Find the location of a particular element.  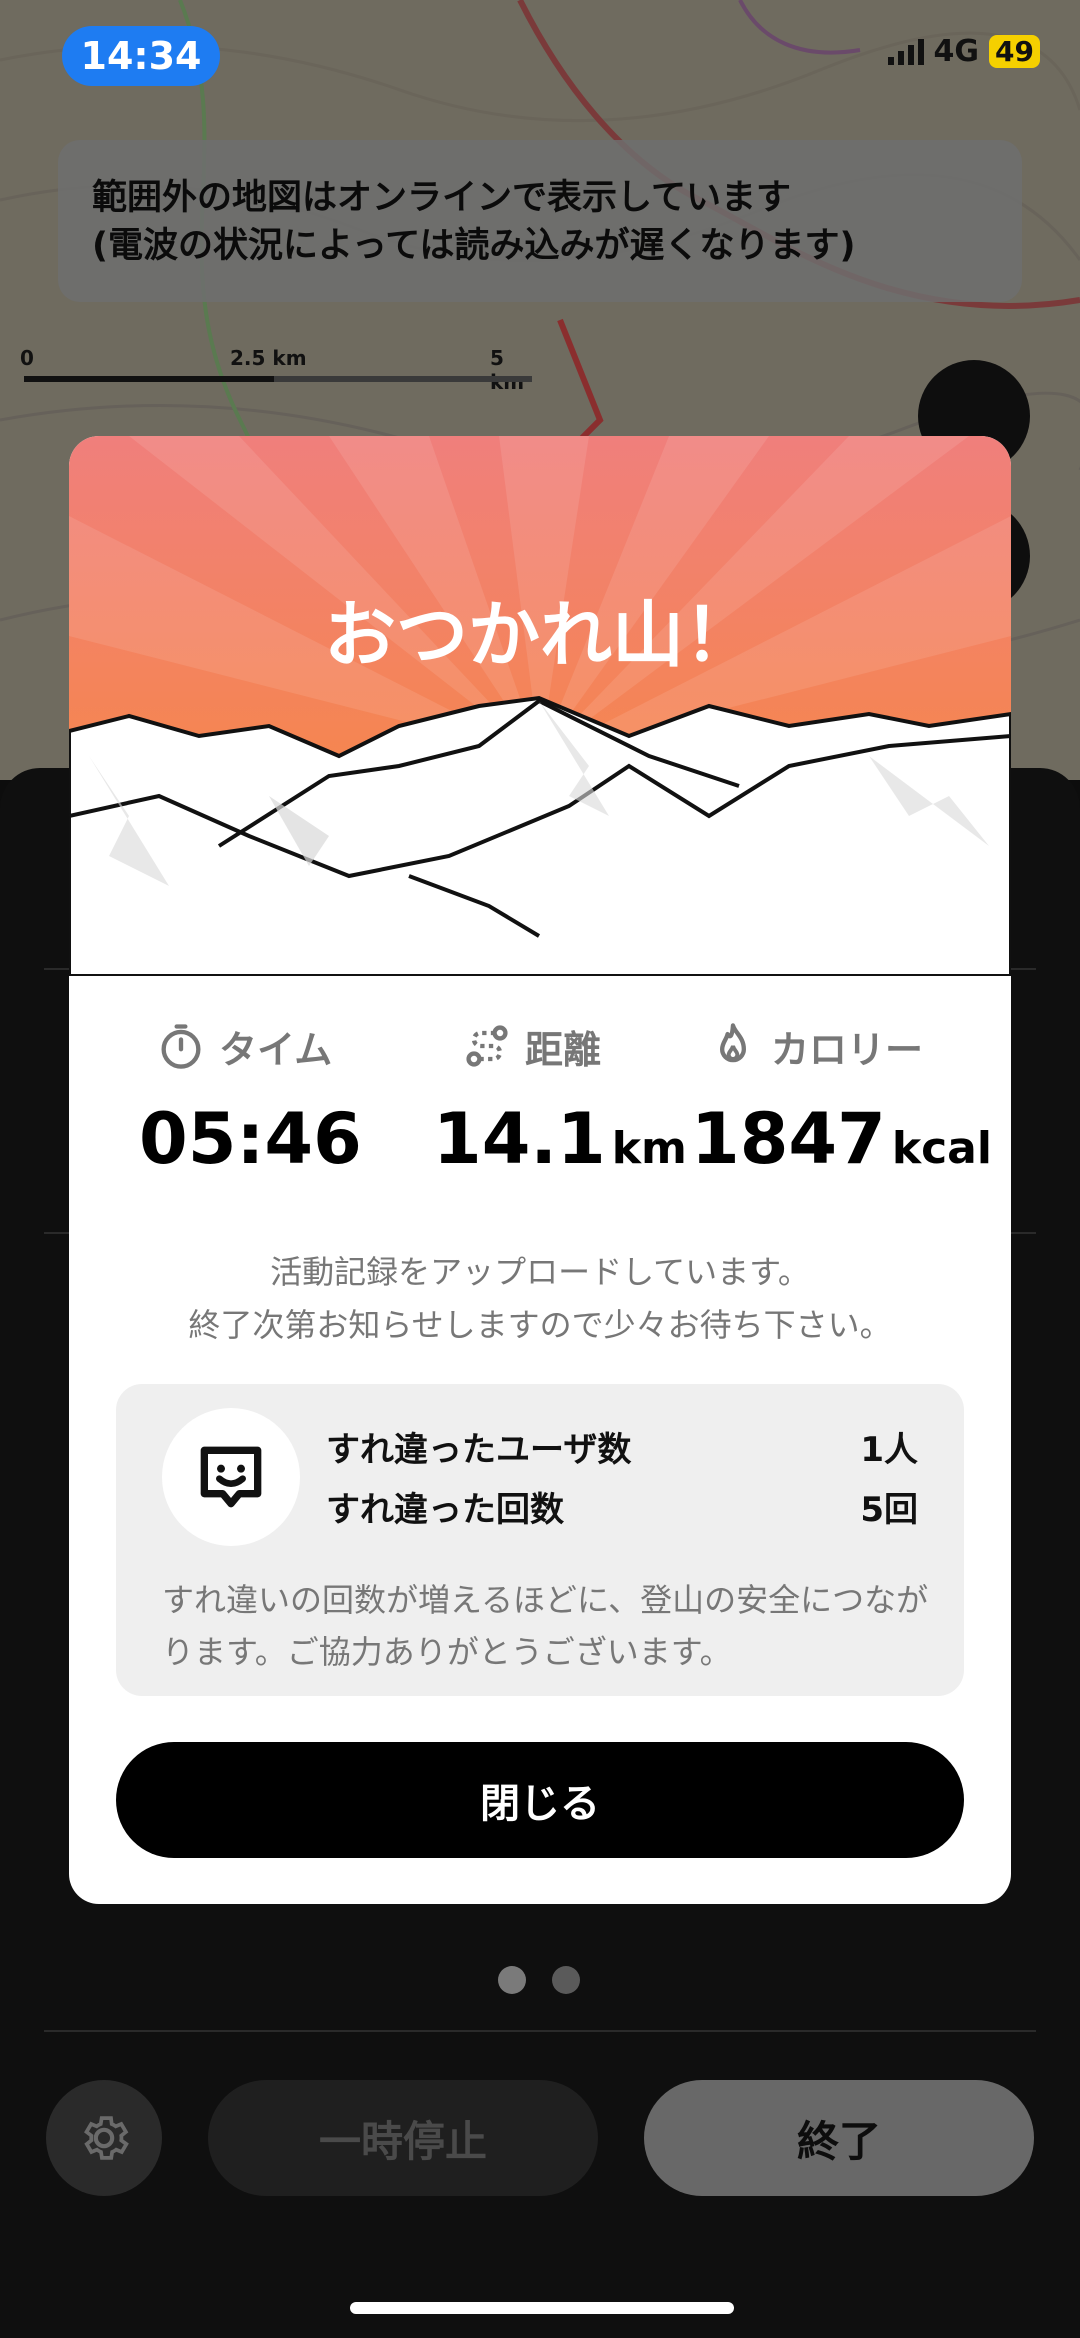

encounter-users-label: すれ違ったユーザ数 is located at coordinates (479, 1450).